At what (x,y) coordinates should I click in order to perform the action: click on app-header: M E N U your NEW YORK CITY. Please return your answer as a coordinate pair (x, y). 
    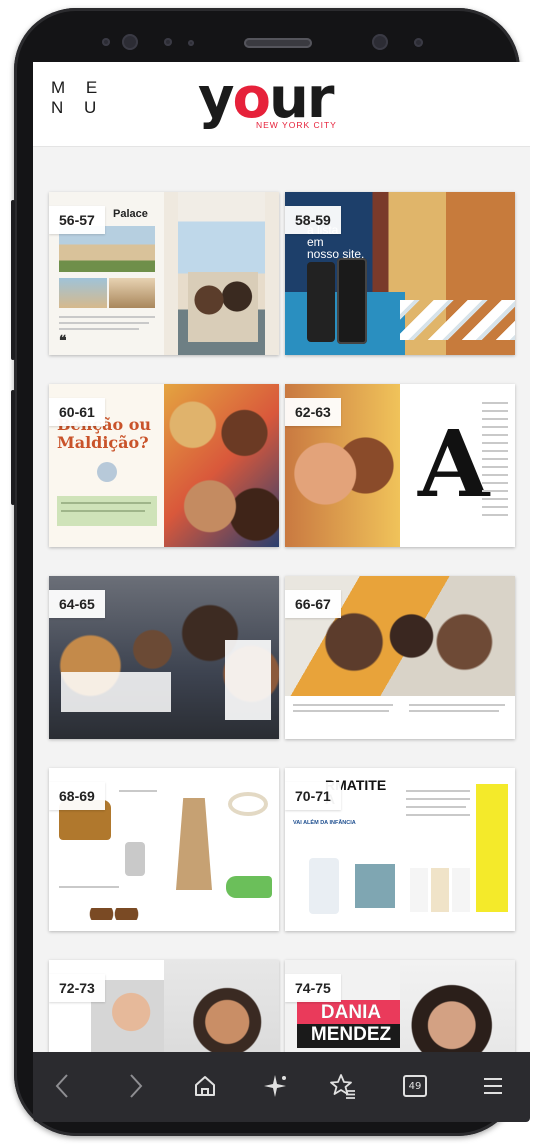
    Looking at the image, I should click on (281, 104).